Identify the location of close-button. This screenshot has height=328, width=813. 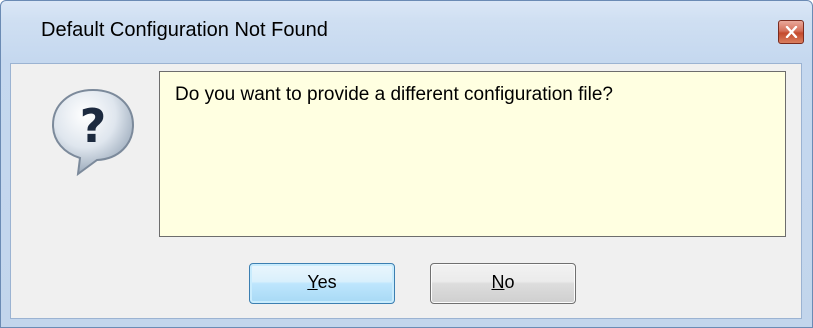
(791, 32).